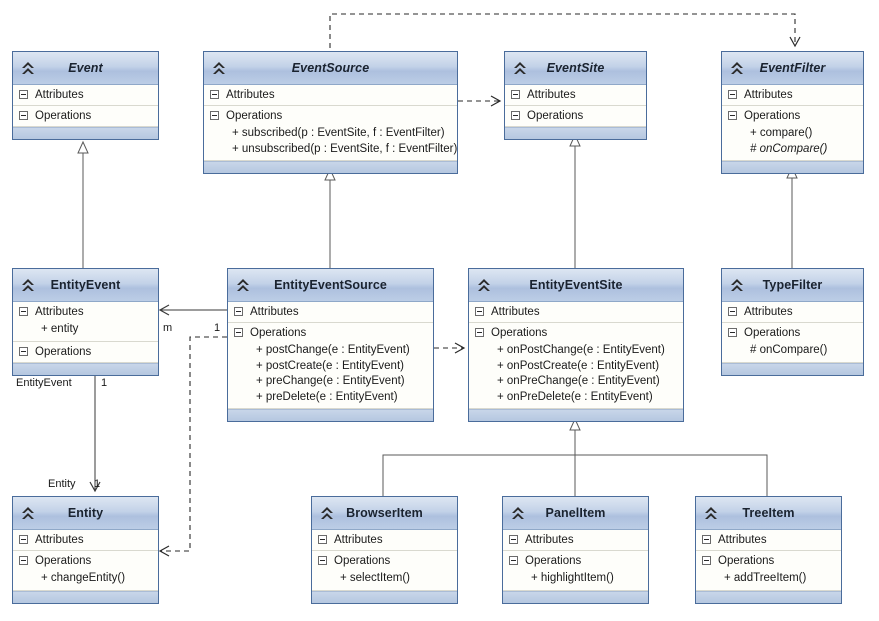  I want to click on operation-item: + selectItem(), so click(375, 578).